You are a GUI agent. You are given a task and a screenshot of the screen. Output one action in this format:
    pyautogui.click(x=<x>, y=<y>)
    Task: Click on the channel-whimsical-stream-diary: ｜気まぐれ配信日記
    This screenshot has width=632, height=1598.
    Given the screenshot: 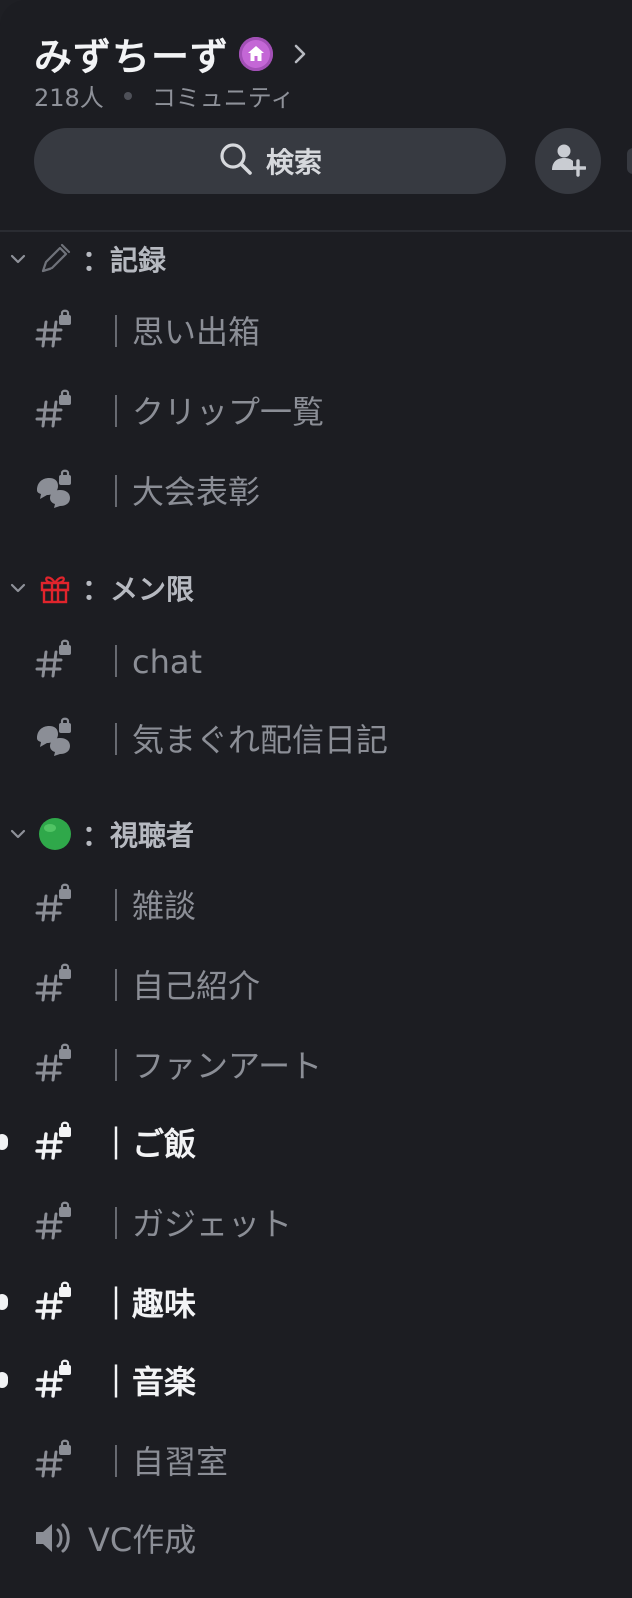 What is the action you would take?
    pyautogui.click(x=316, y=738)
    